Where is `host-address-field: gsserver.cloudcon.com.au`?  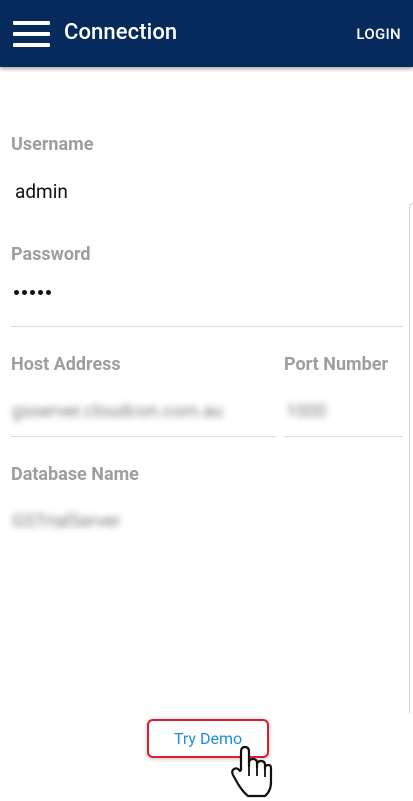 host-address-field: gsserver.cloudcon.com.au is located at coordinates (117, 411).